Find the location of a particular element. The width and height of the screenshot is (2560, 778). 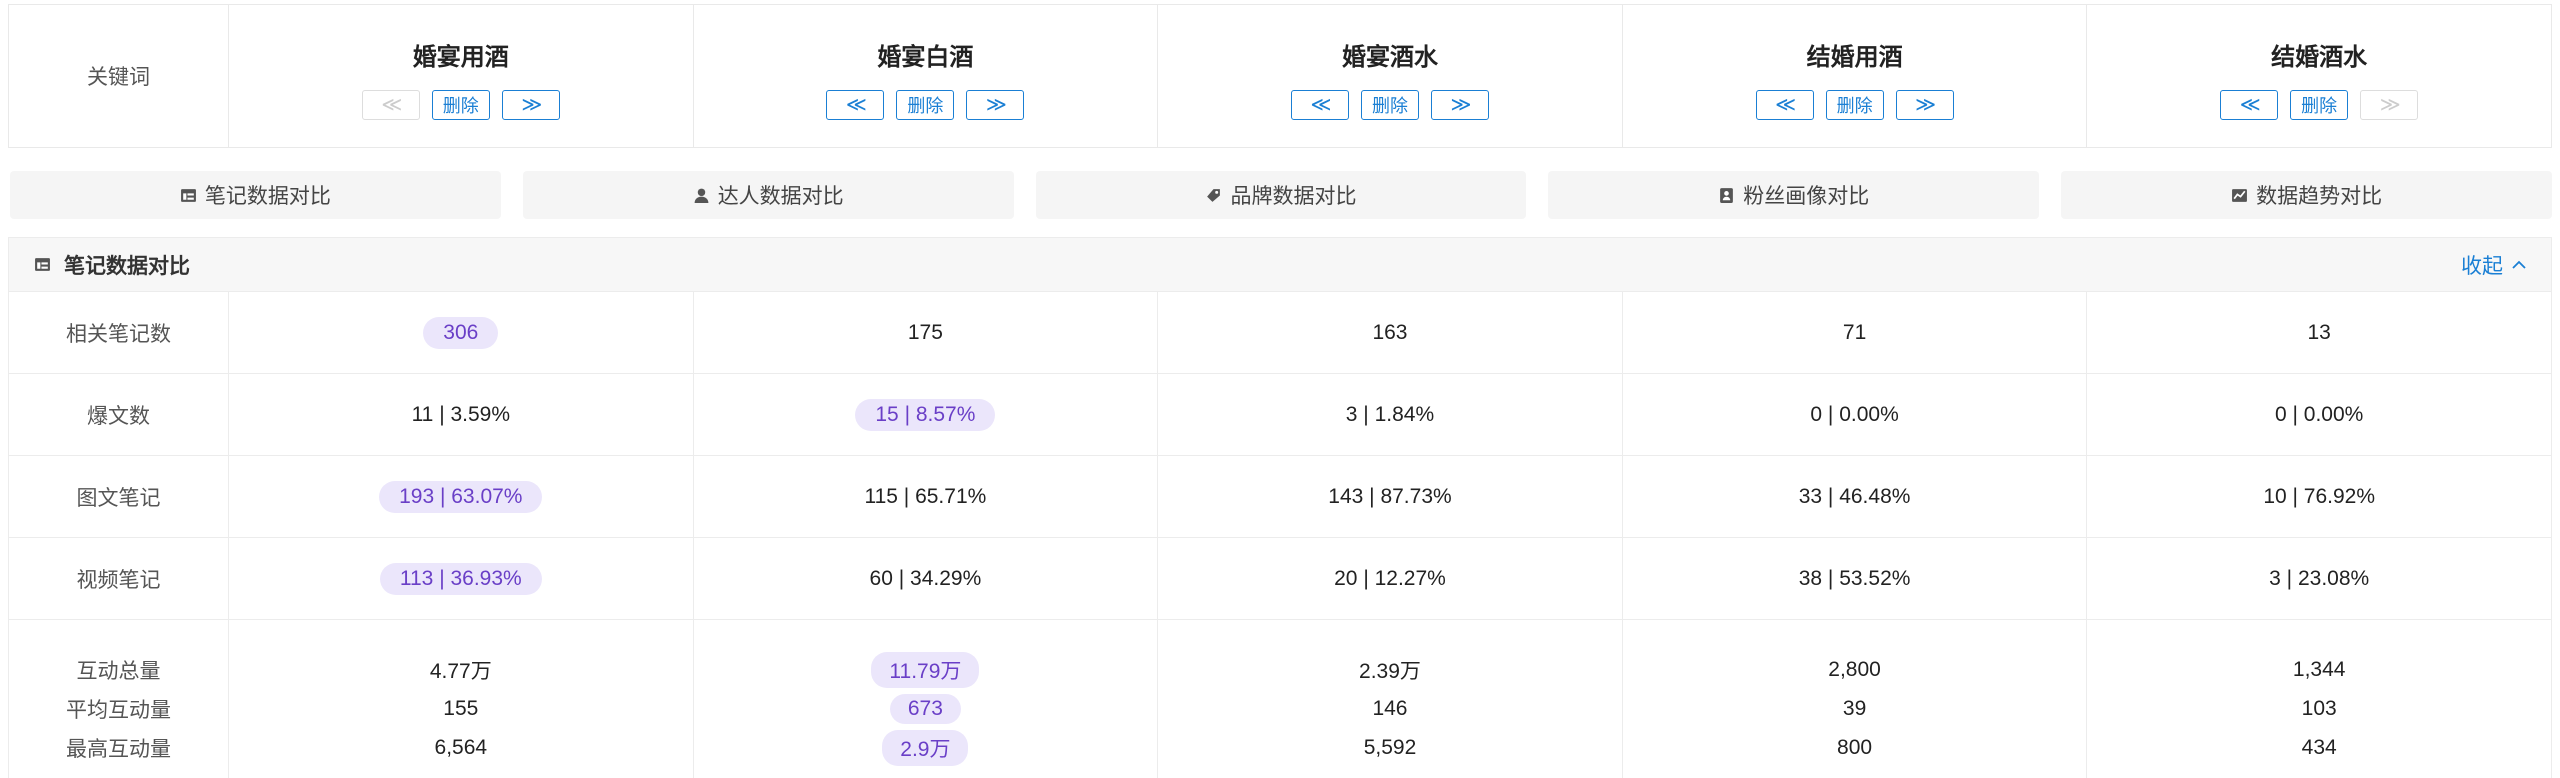

keyword-column: 婚宴白酒 ≪ 删除 ≫ is located at coordinates (926, 76).